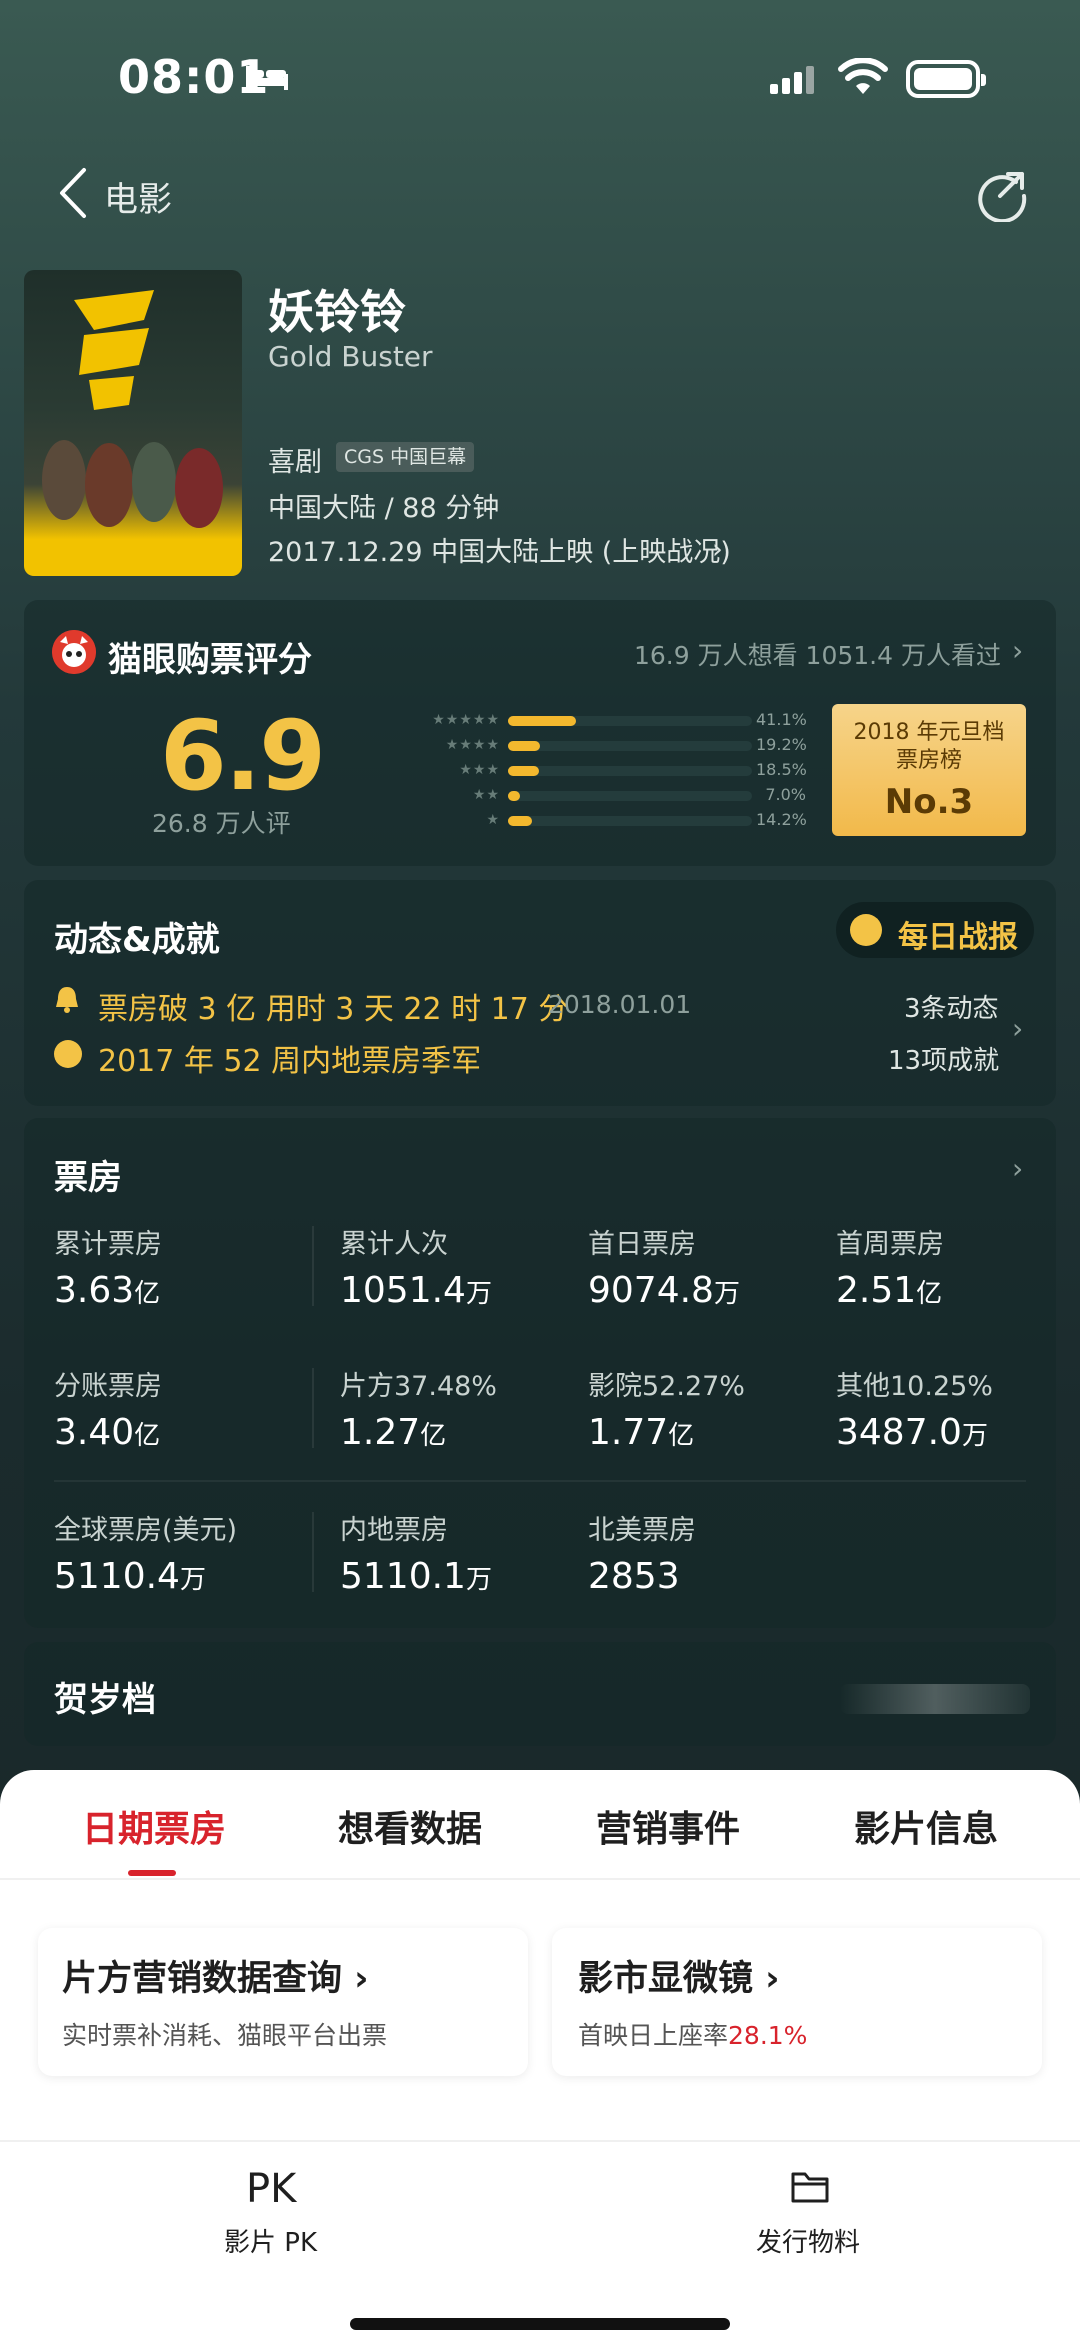 The height and width of the screenshot is (2346, 1080). What do you see at coordinates (958, 937) in the screenshot?
I see `daily-report-label: 每日战报` at bounding box center [958, 937].